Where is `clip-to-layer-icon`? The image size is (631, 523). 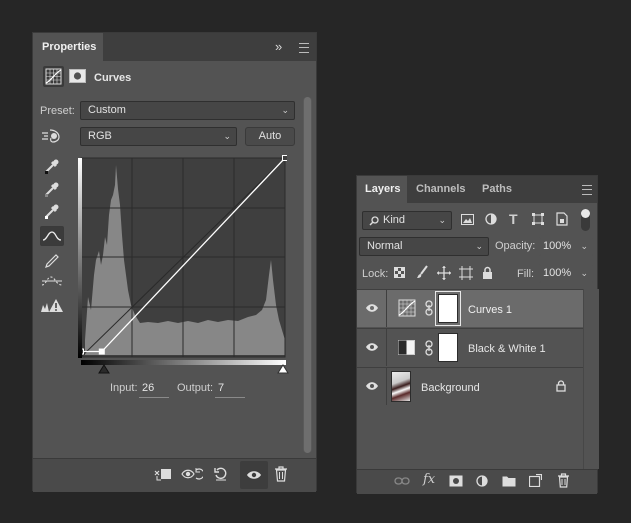 clip-to-layer-icon is located at coordinates (163, 475).